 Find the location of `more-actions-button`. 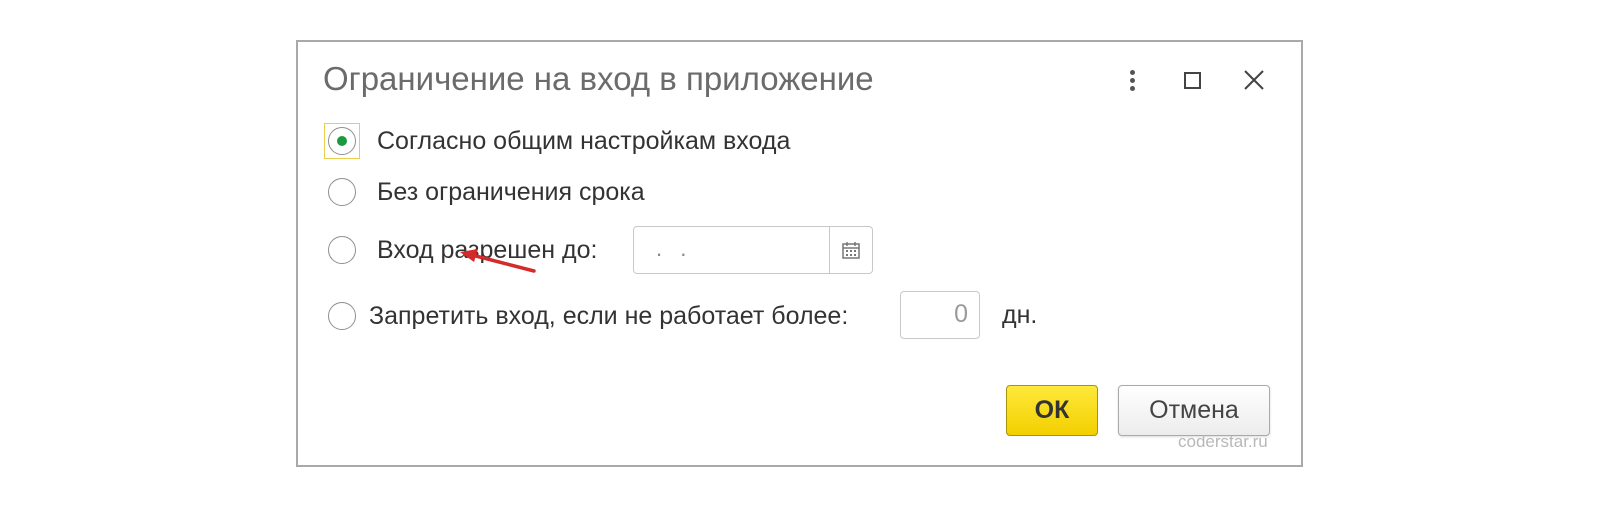

more-actions-button is located at coordinates (1132, 80).